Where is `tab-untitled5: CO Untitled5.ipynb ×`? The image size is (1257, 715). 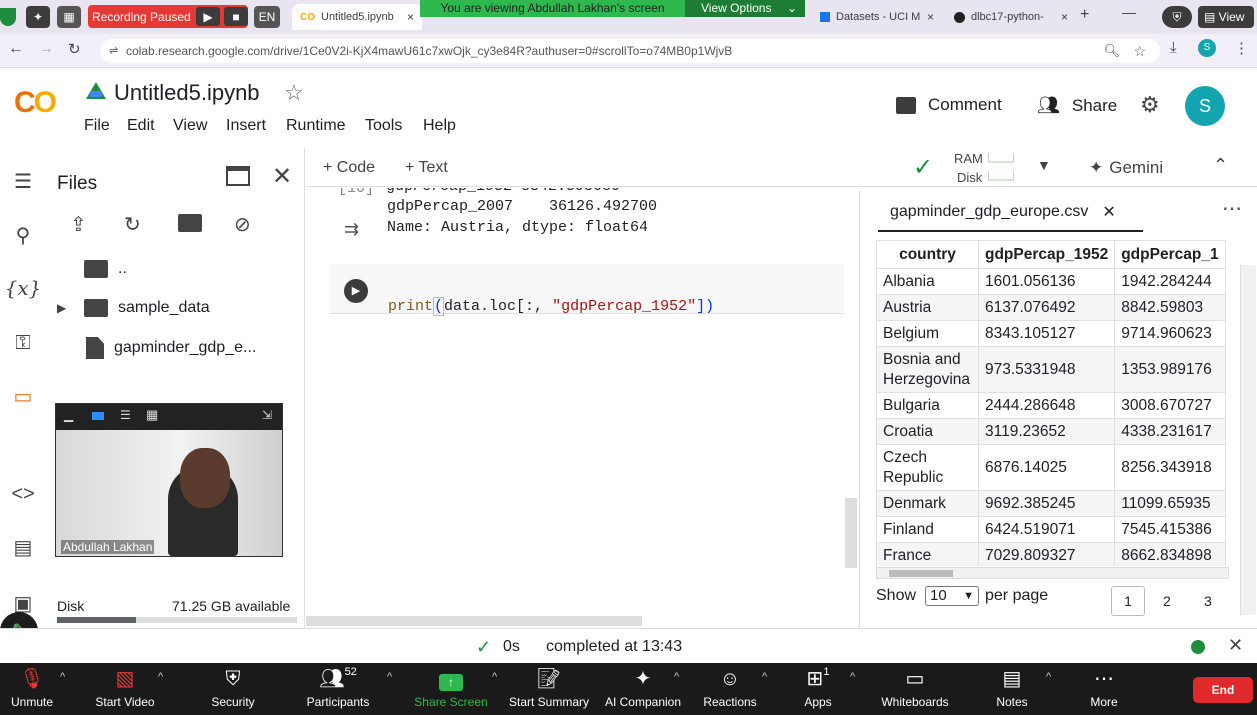 tab-untitled5: CO Untitled5.ipynb × is located at coordinates (357, 17).